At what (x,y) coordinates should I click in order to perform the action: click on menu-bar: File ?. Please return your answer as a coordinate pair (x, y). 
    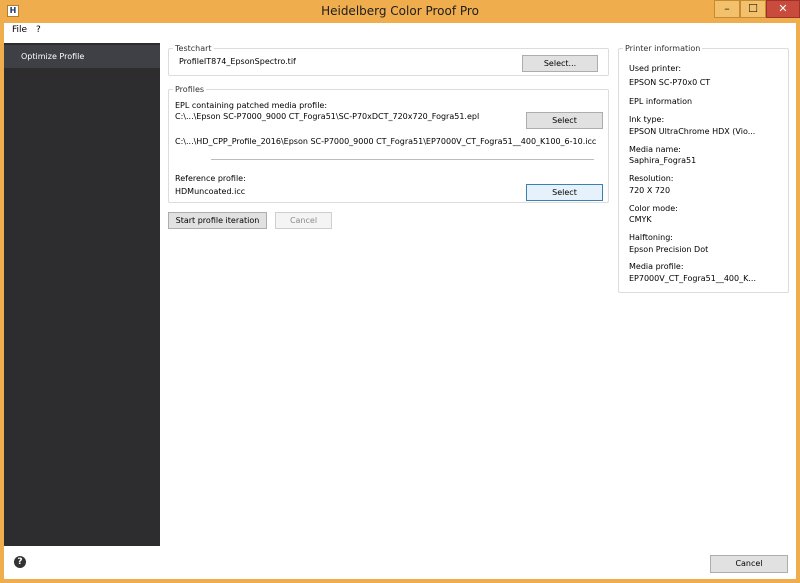
    Looking at the image, I should click on (400, 31).